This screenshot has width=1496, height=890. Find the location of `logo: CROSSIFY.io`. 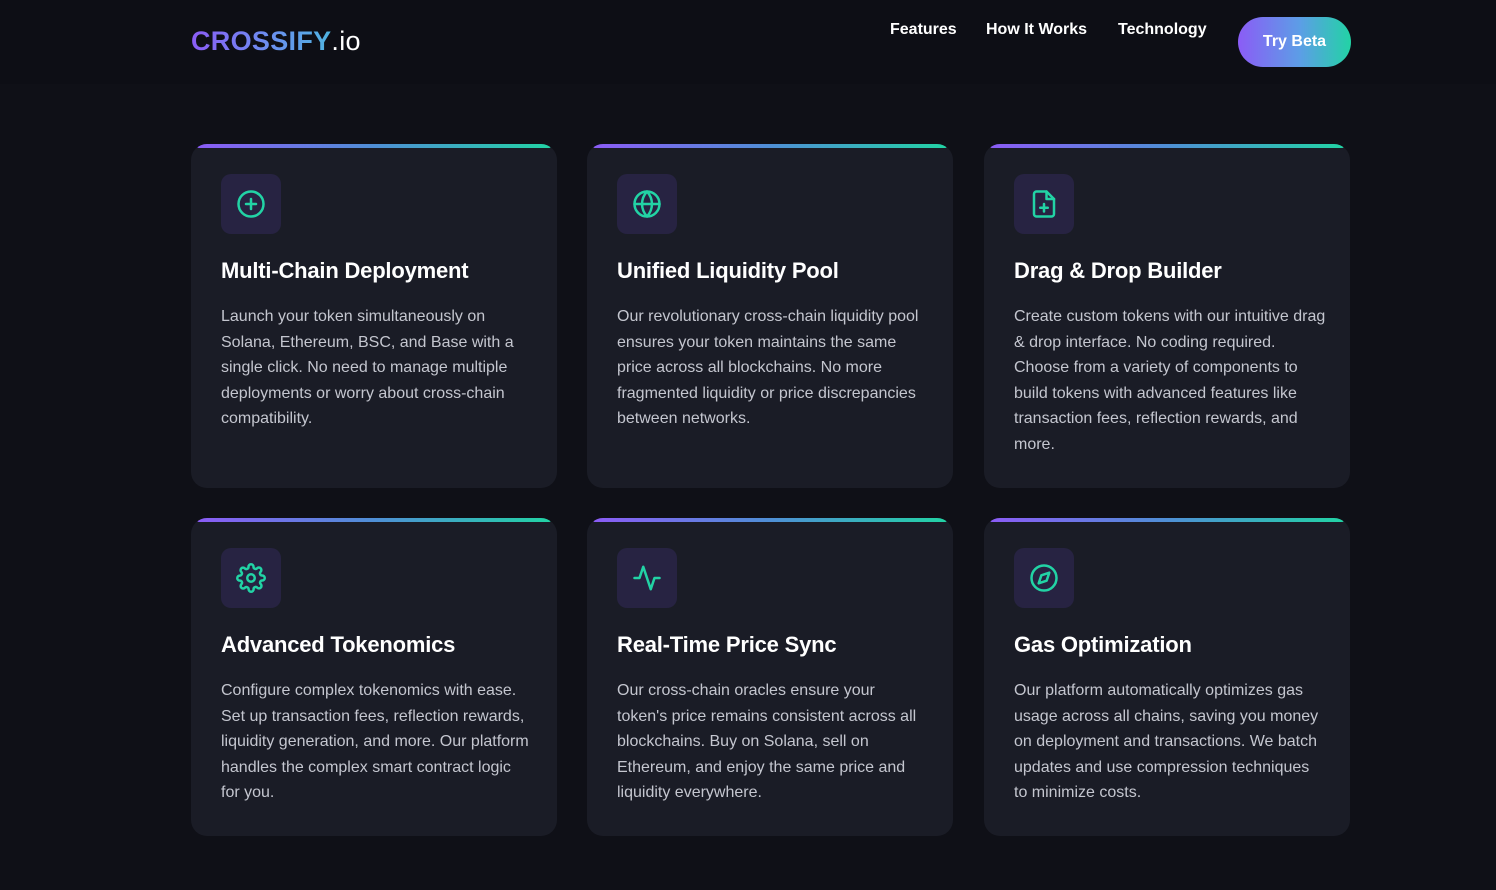

logo: CROSSIFY.io is located at coordinates (276, 41).